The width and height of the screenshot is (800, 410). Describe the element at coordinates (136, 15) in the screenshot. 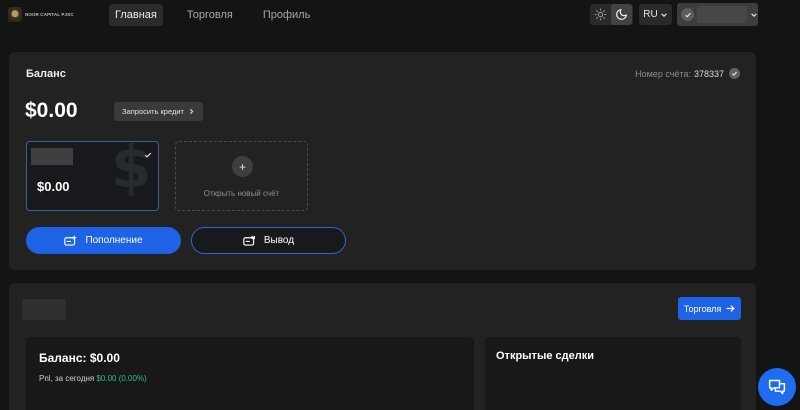

I see `nav-tab-home: Главная` at that location.